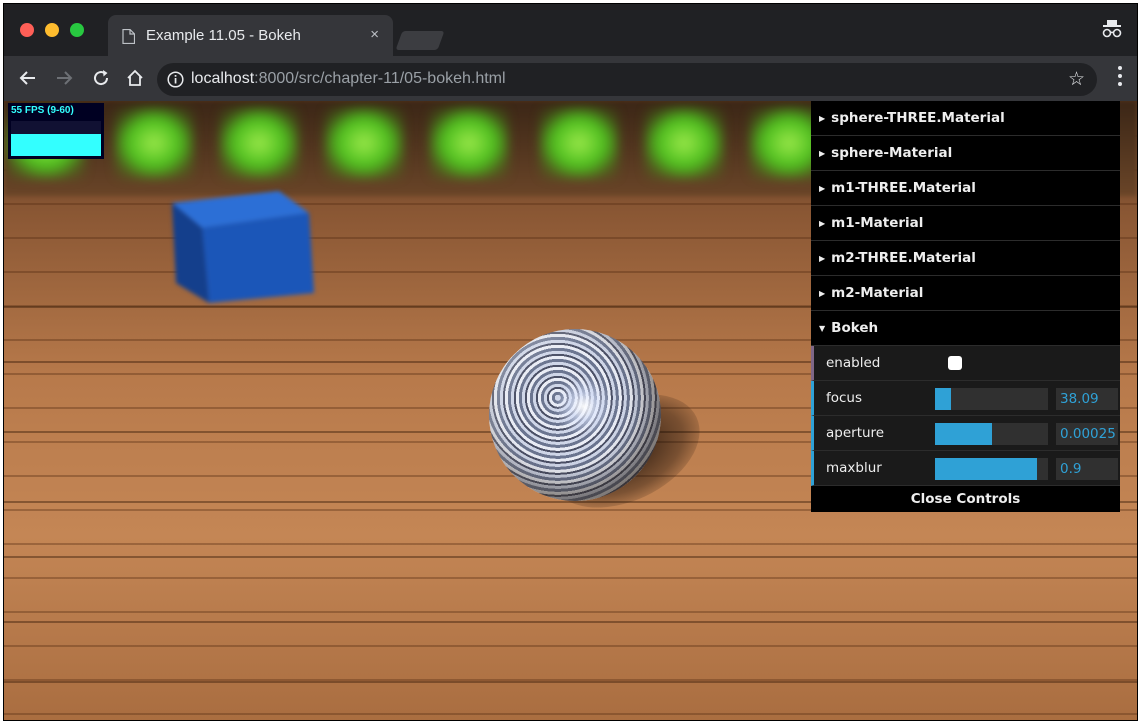 The width and height of the screenshot is (1141, 724). I want to click on maxblur-slider, so click(991, 469).